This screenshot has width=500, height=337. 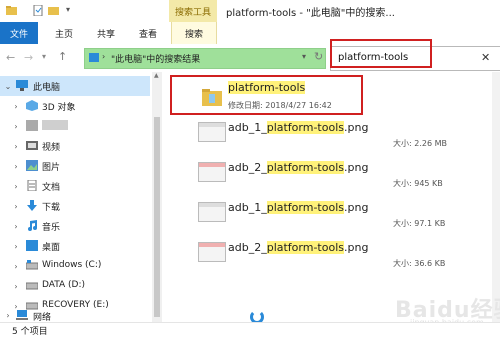 I want to click on back-arrow-icon: ←, so click(x=10, y=57).